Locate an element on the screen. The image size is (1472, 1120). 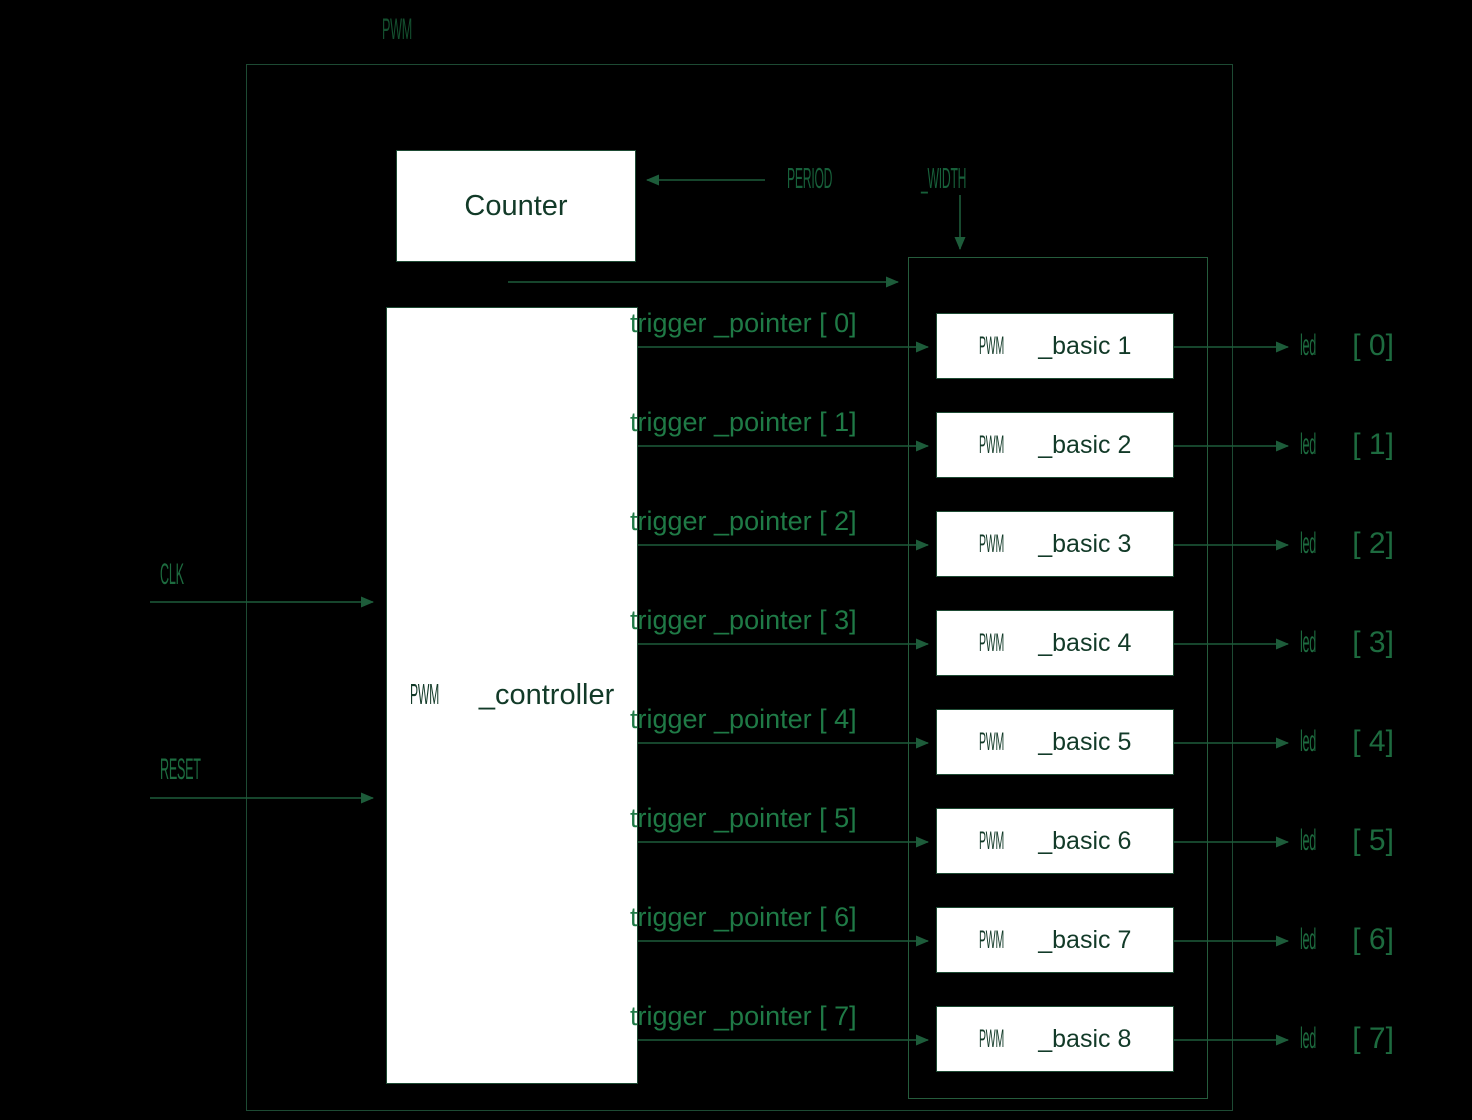
trigger-pointer-label-0: trigger _pointer [ 0] is located at coordinates (743, 323).